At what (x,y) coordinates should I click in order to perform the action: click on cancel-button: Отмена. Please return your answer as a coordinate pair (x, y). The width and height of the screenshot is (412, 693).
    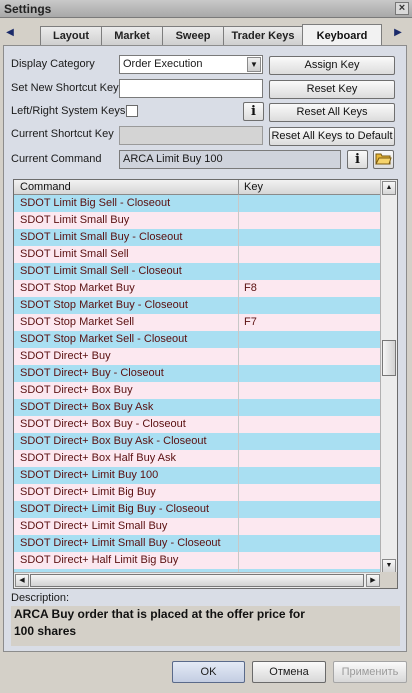
    Looking at the image, I should click on (289, 672).